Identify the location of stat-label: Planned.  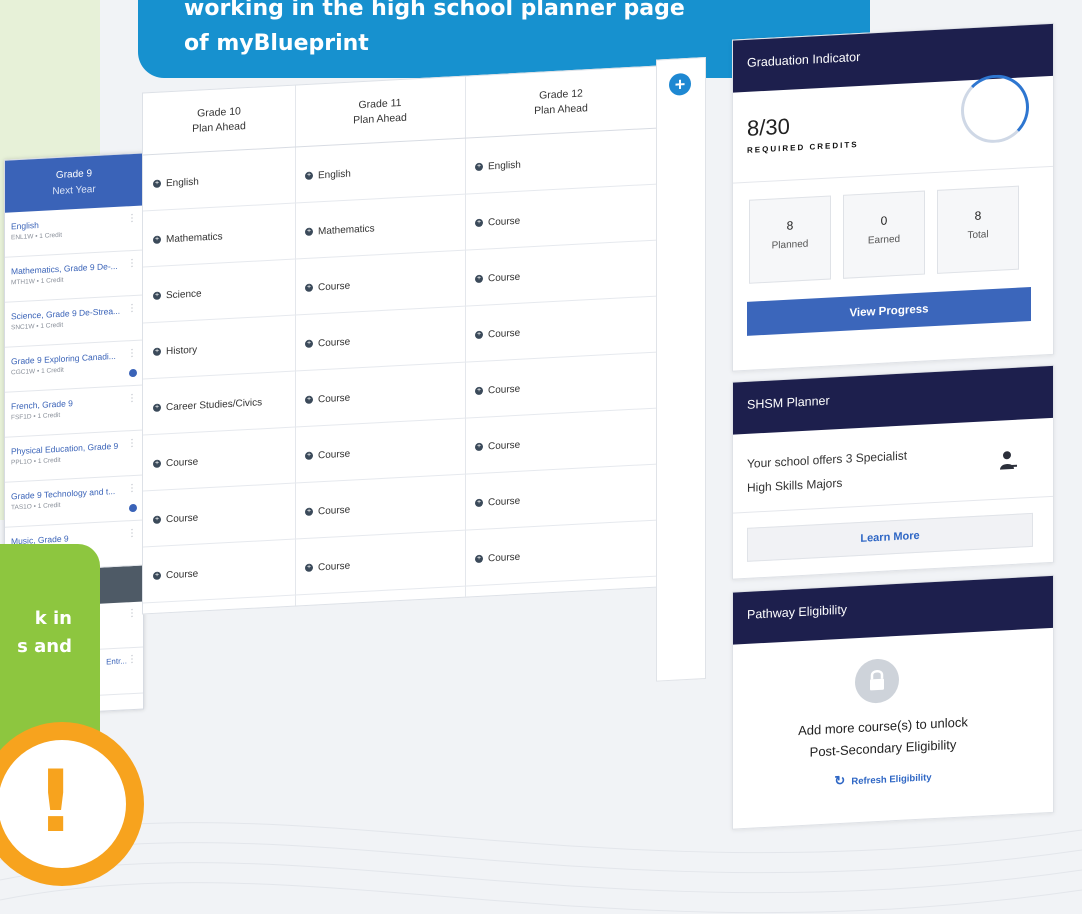
(790, 245).